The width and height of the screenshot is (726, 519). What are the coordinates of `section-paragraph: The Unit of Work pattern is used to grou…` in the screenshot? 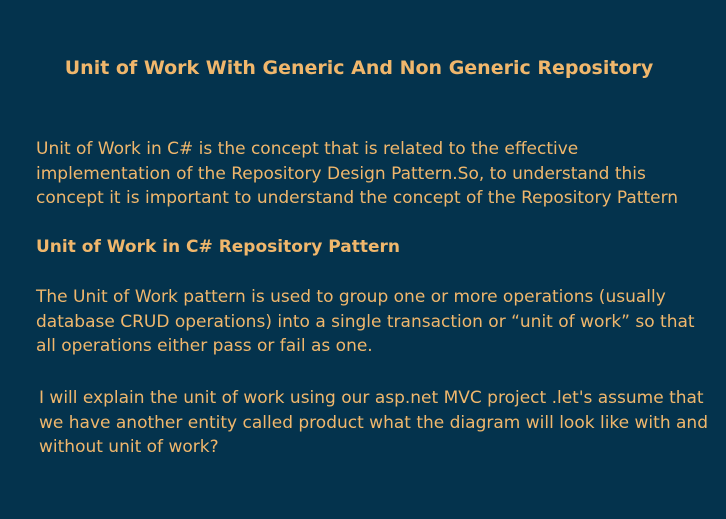 It's located at (365, 321).